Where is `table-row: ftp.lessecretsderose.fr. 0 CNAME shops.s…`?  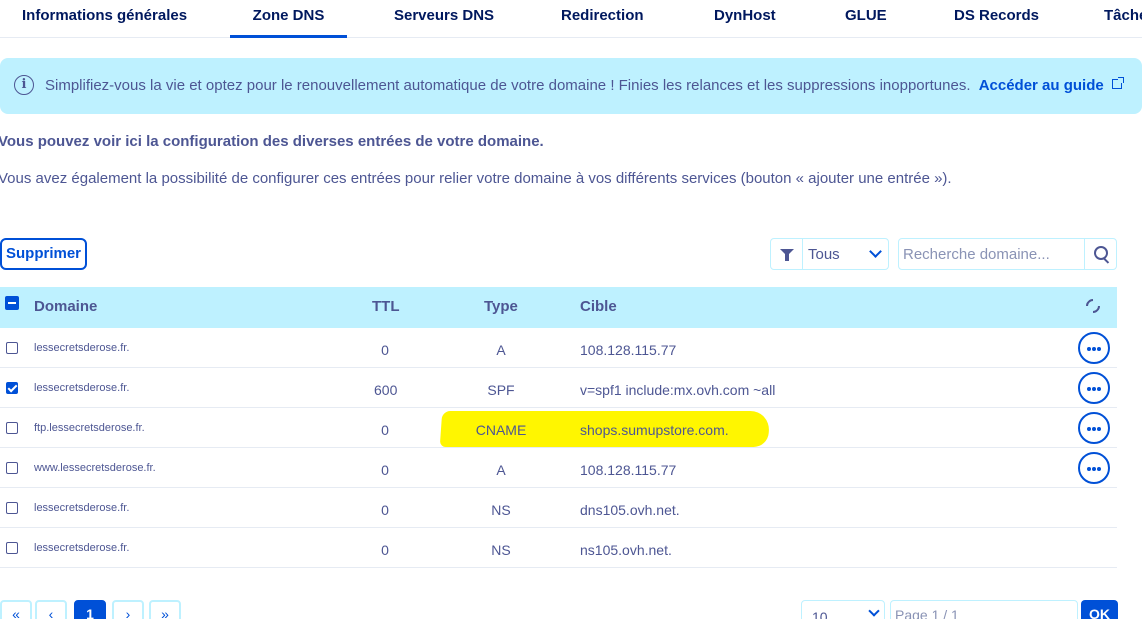
table-row: ftp.lessecretsderose.fr. 0 CNAME shops.s… is located at coordinates (558, 428).